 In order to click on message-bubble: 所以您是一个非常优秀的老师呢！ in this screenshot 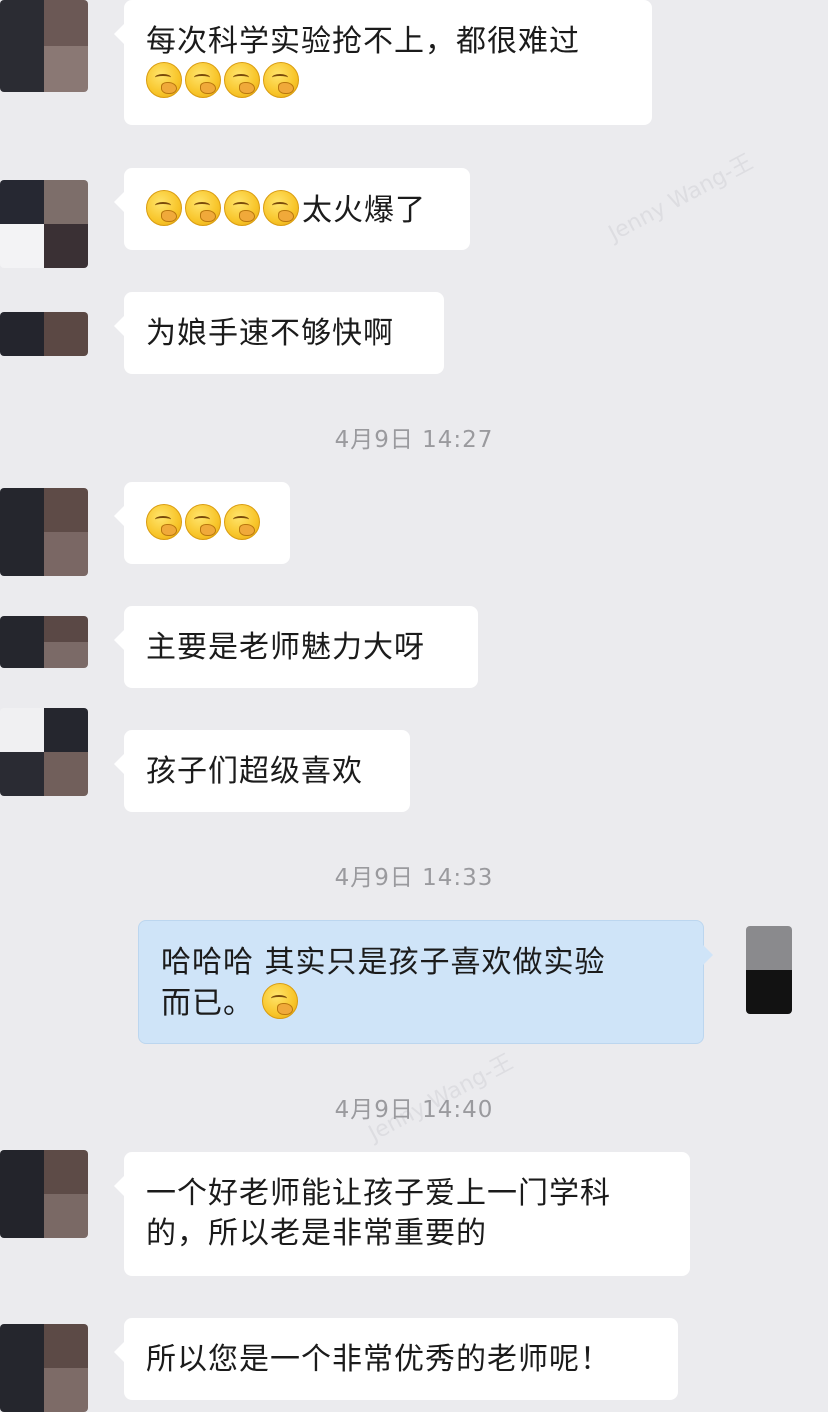, I will do `click(396, 1359)`.